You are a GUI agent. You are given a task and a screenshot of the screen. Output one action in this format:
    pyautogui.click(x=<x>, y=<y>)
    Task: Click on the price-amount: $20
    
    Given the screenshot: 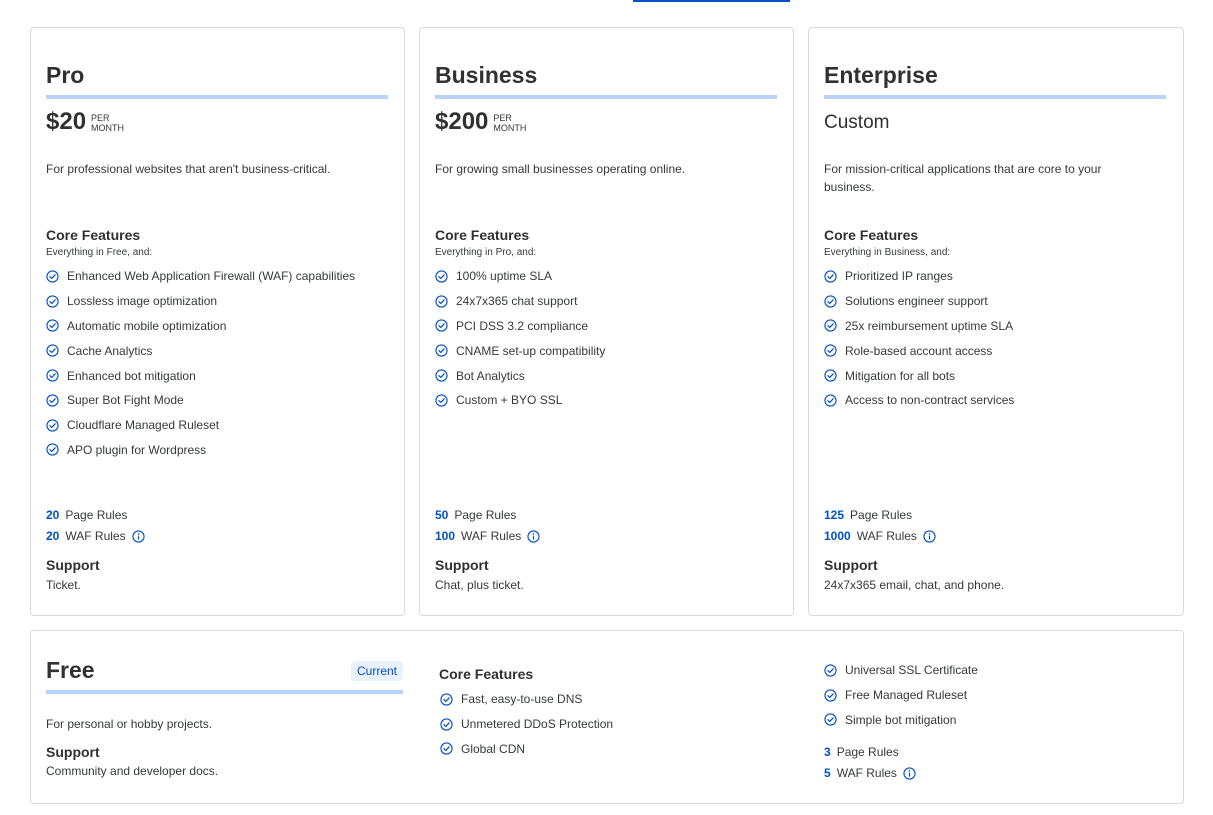 What is the action you would take?
    pyautogui.click(x=66, y=121)
    